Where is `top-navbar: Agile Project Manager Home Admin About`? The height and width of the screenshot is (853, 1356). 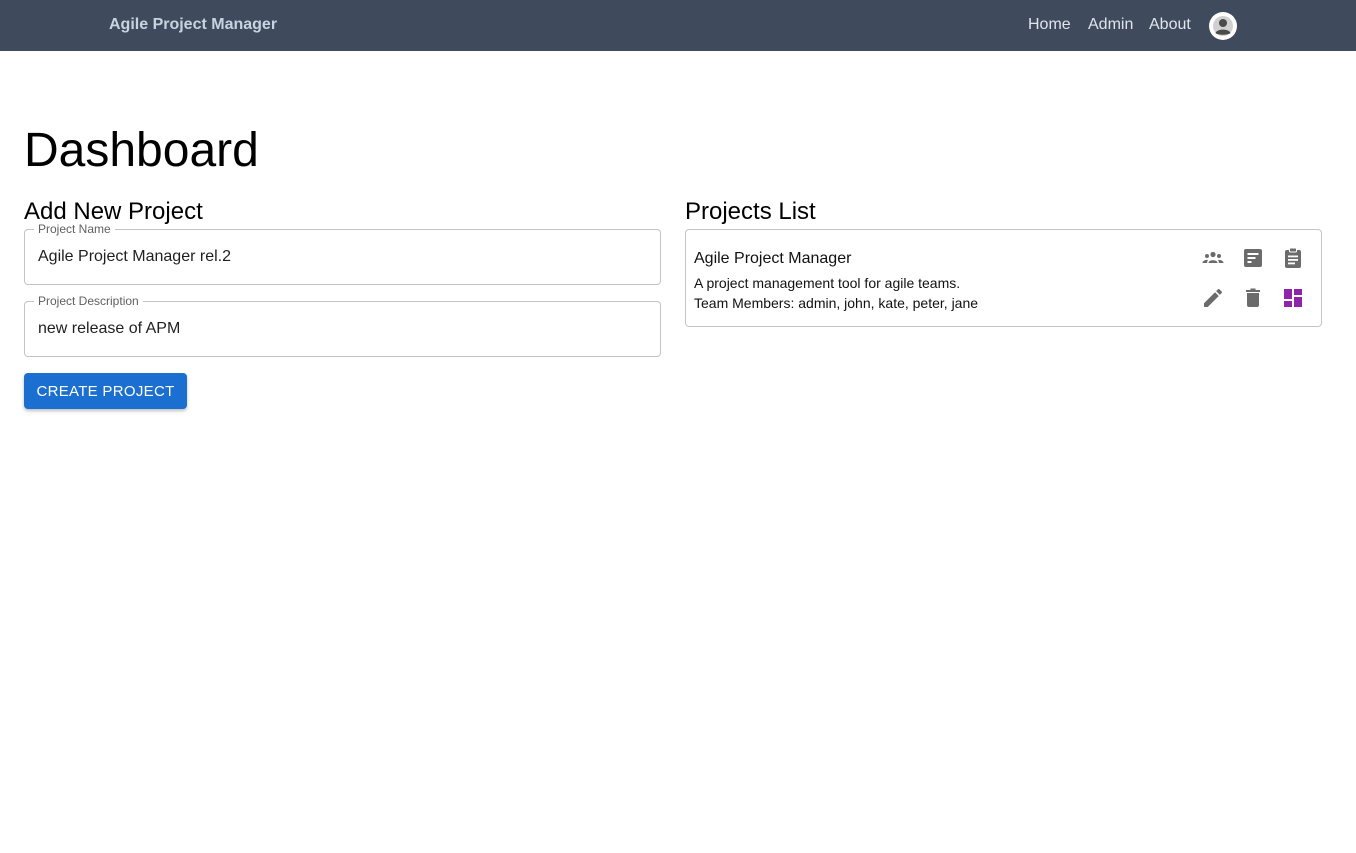 top-navbar: Agile Project Manager Home Admin About is located at coordinates (678, 25).